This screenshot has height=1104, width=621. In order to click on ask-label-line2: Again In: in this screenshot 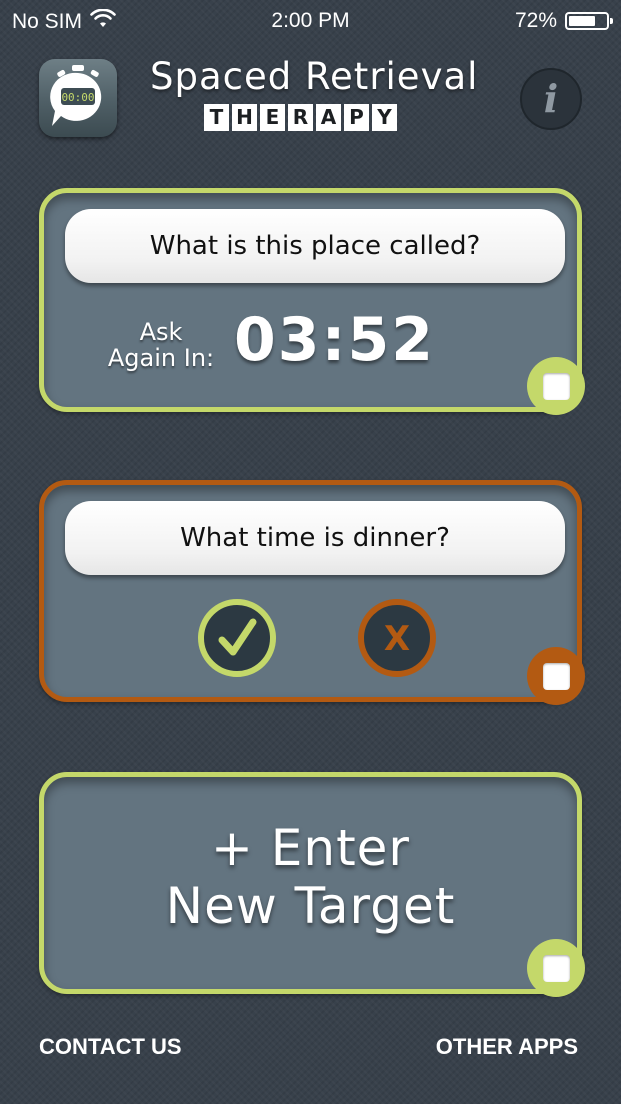, I will do `click(161, 358)`.